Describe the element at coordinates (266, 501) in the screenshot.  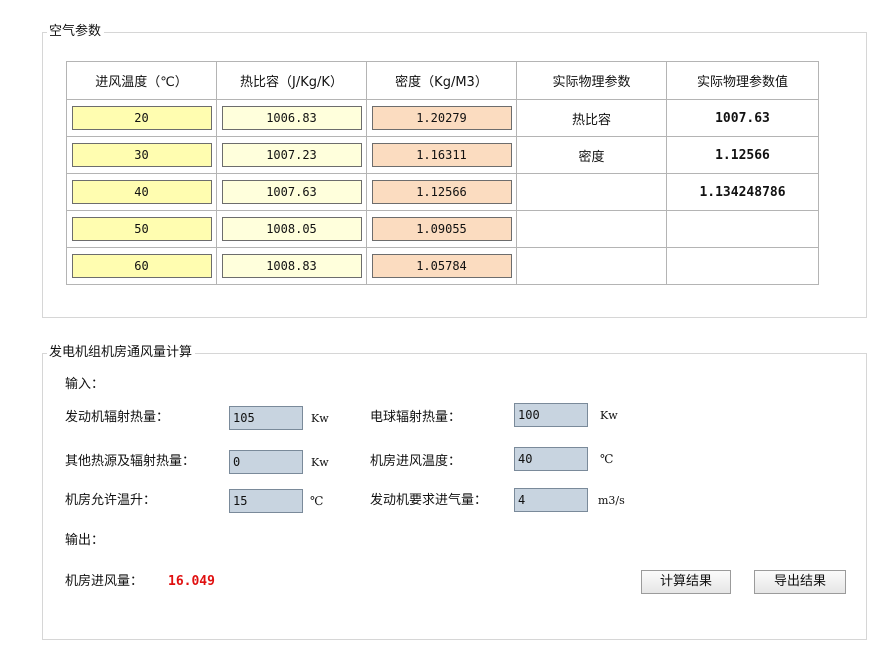
I see `allowed-rise-input: 15` at that location.